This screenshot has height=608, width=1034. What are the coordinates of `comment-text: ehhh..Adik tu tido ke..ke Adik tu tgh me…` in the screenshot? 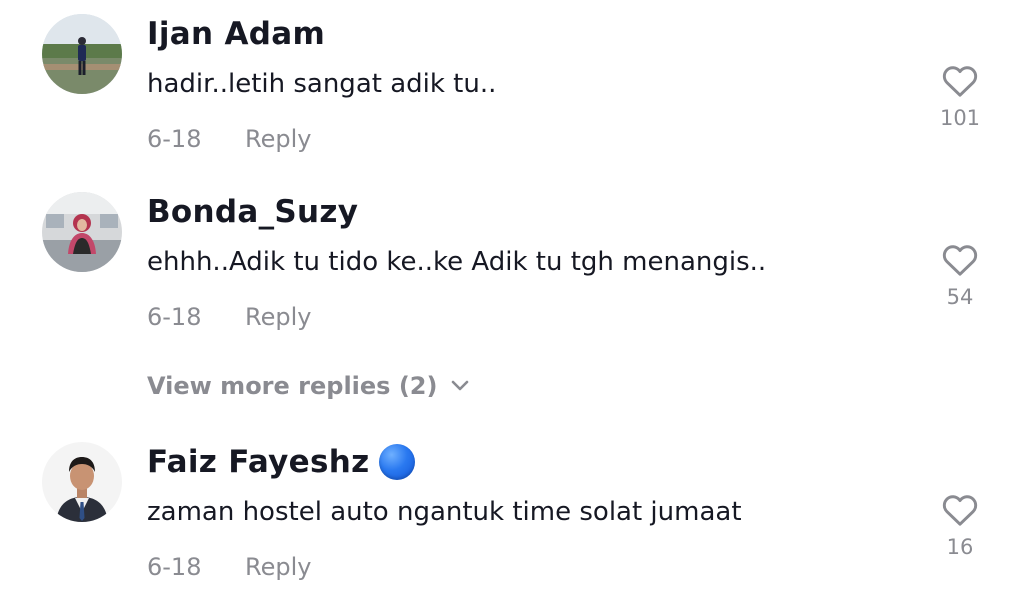 It's located at (457, 262).